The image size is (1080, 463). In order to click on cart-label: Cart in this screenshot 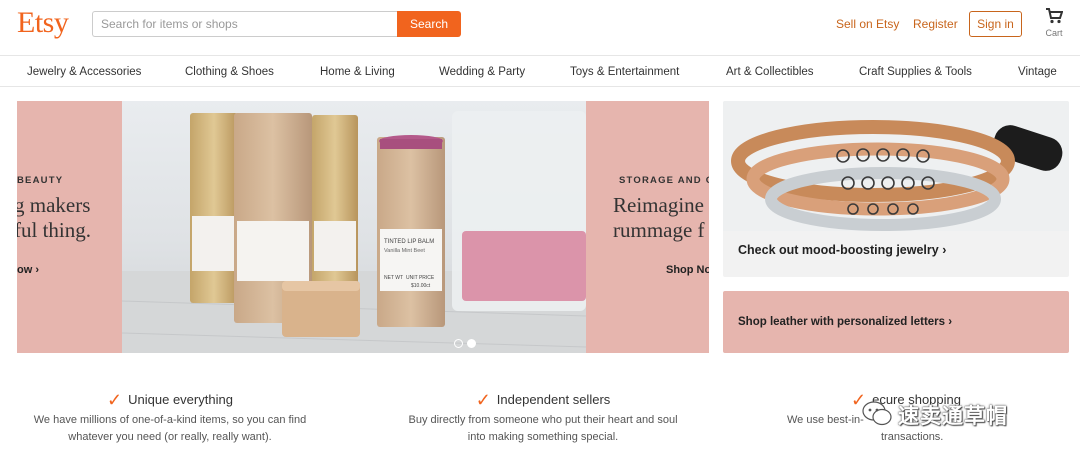, I will do `click(1054, 33)`.